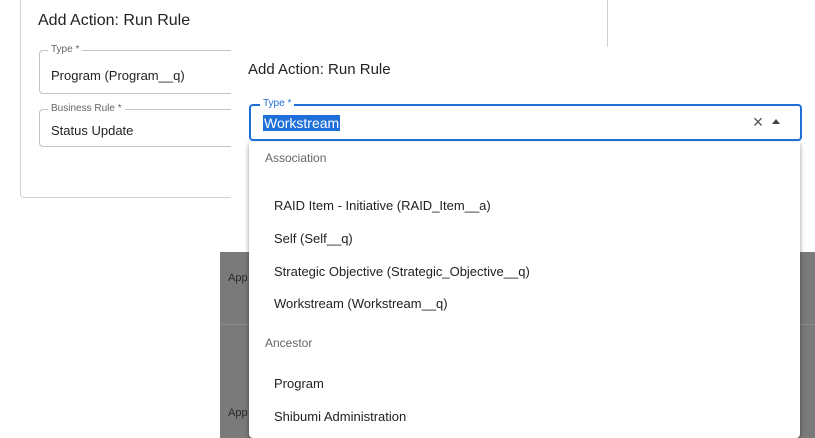 Image resolution: width=815 pixels, height=438 pixels. What do you see at coordinates (238, 278) in the screenshot?
I see `backdrop-peek-text-1: App` at bounding box center [238, 278].